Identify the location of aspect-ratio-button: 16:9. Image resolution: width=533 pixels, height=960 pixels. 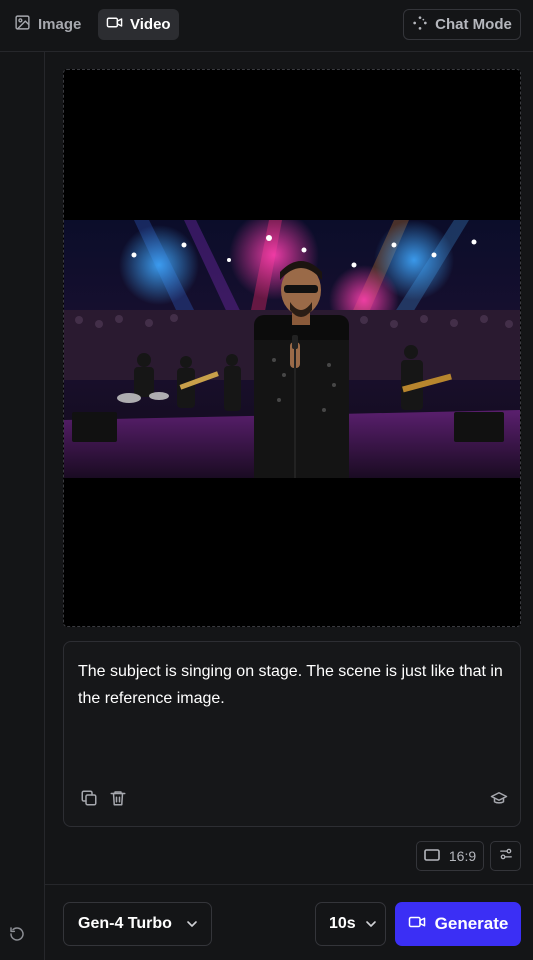
(450, 856).